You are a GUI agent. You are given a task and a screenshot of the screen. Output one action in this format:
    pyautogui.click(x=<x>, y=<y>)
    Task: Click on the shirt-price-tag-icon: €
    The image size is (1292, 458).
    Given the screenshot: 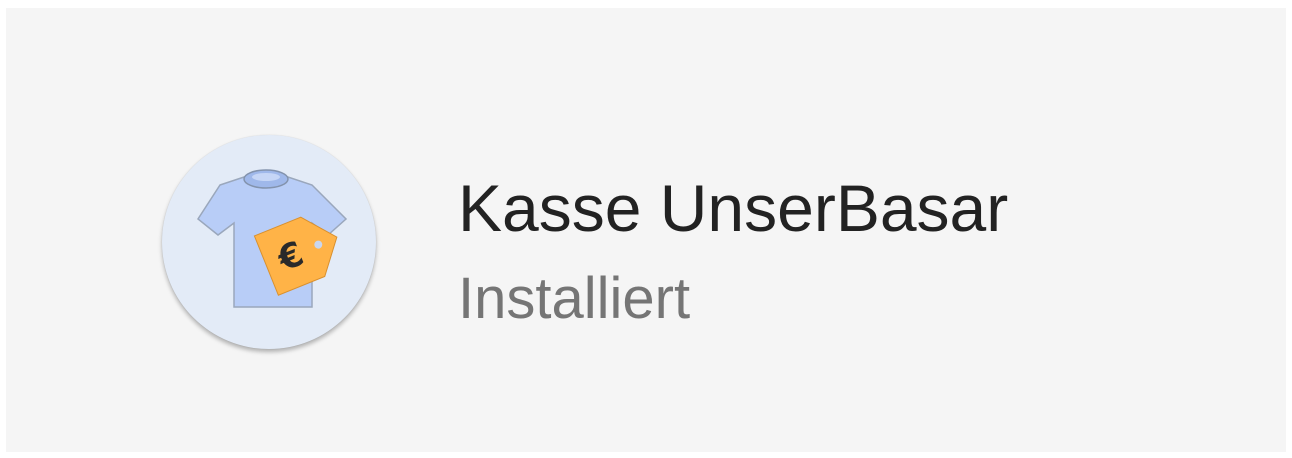 What is the action you would take?
    pyautogui.click(x=272, y=238)
    